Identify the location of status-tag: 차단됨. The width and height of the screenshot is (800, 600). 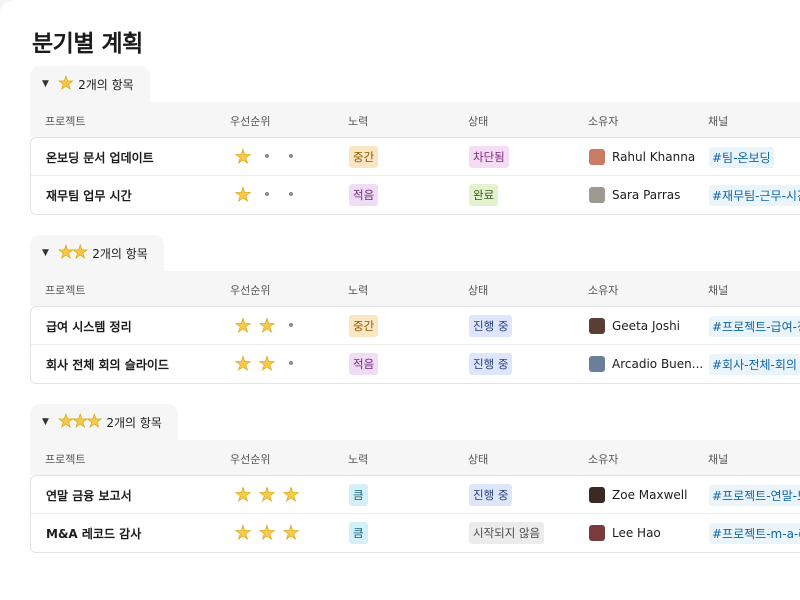
(489, 157).